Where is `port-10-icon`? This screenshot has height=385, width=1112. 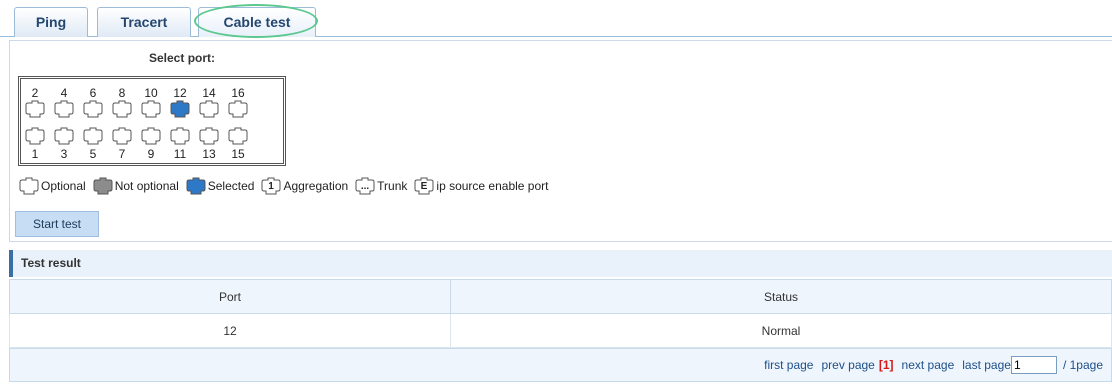
port-10-icon is located at coordinates (151, 109).